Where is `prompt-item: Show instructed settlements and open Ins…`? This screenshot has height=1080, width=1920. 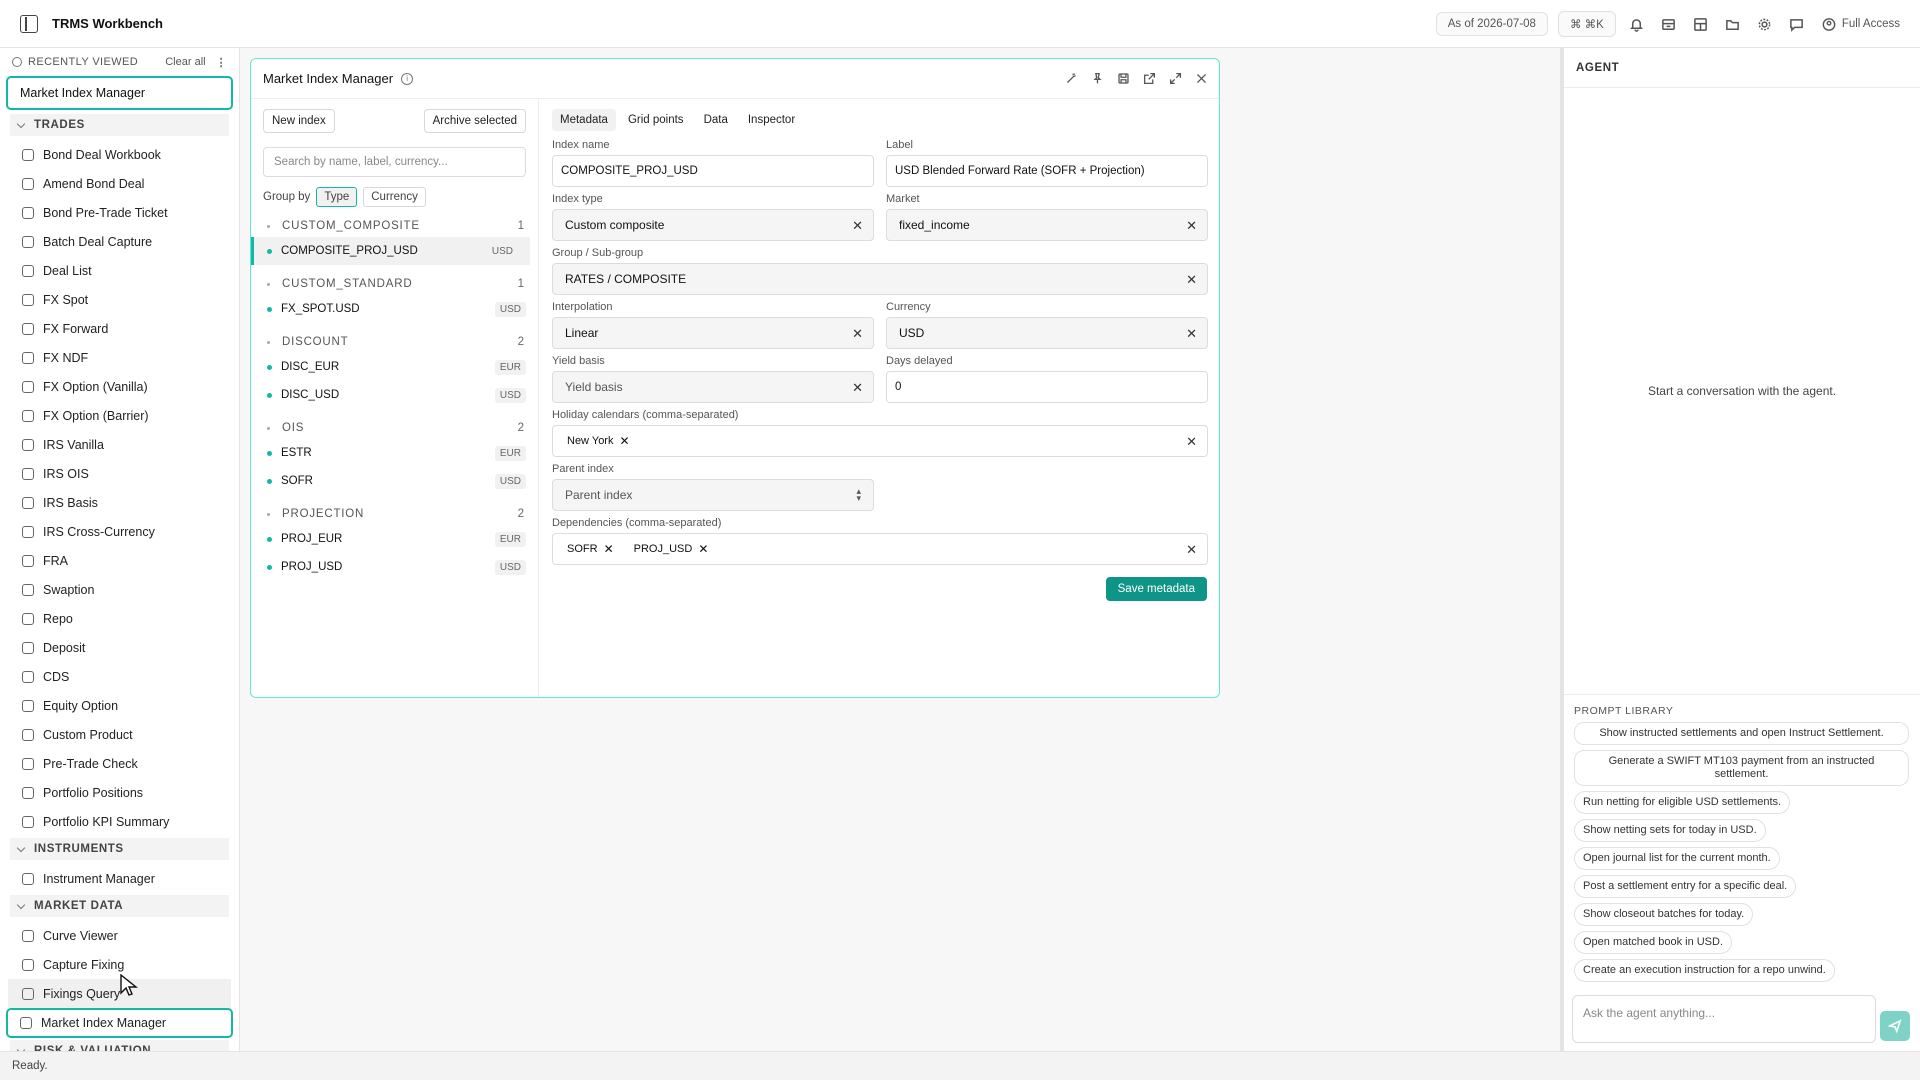 prompt-item: Show instructed settlements and open Ins… is located at coordinates (1741, 733).